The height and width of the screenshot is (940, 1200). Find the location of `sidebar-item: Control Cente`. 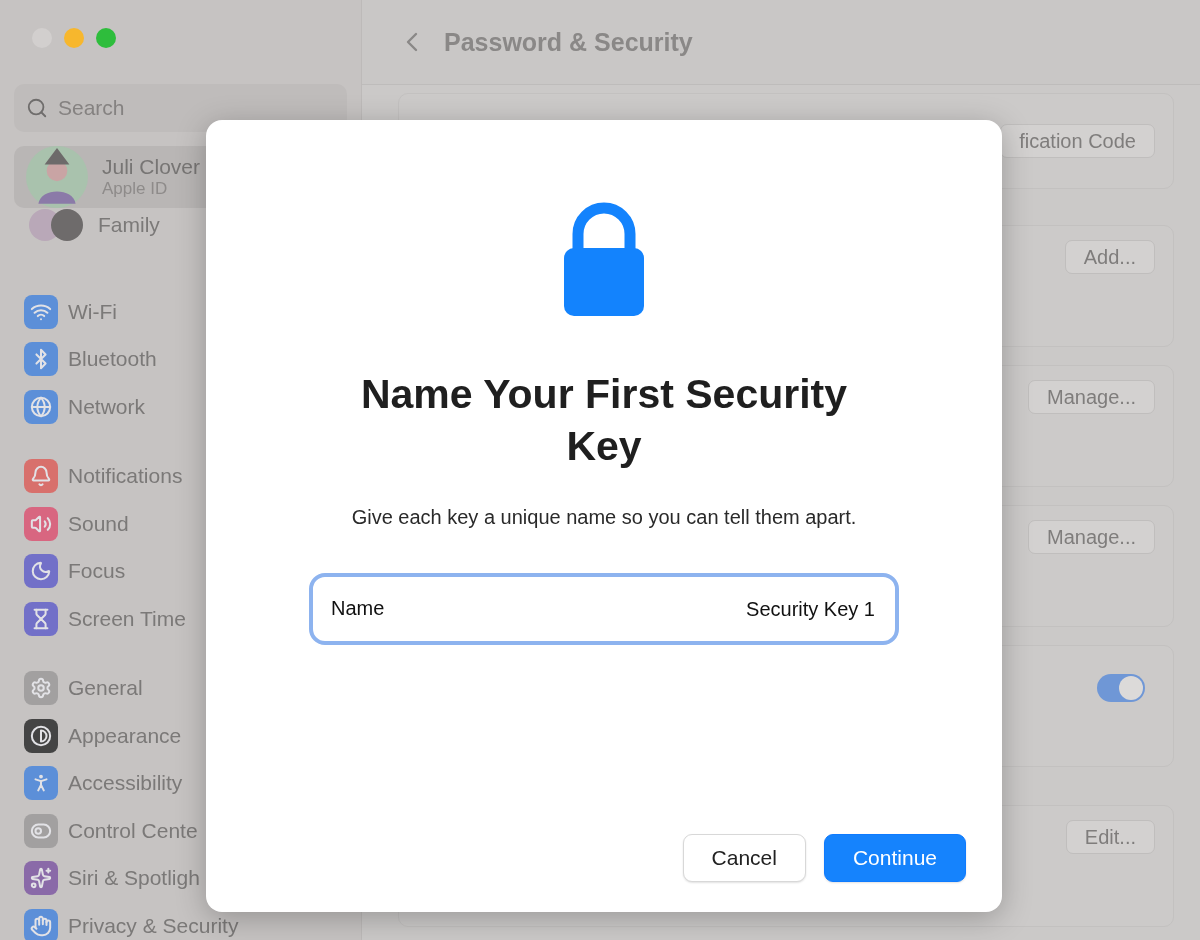

sidebar-item: Control Cente is located at coordinates (180, 831).